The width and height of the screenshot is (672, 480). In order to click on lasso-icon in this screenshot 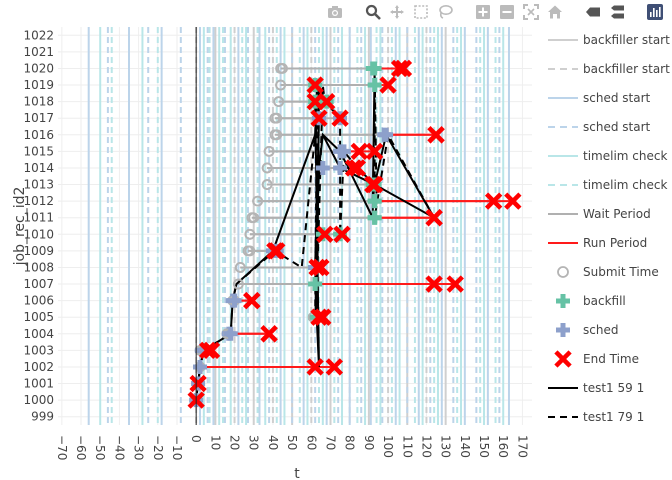, I will do `click(445, 12)`.